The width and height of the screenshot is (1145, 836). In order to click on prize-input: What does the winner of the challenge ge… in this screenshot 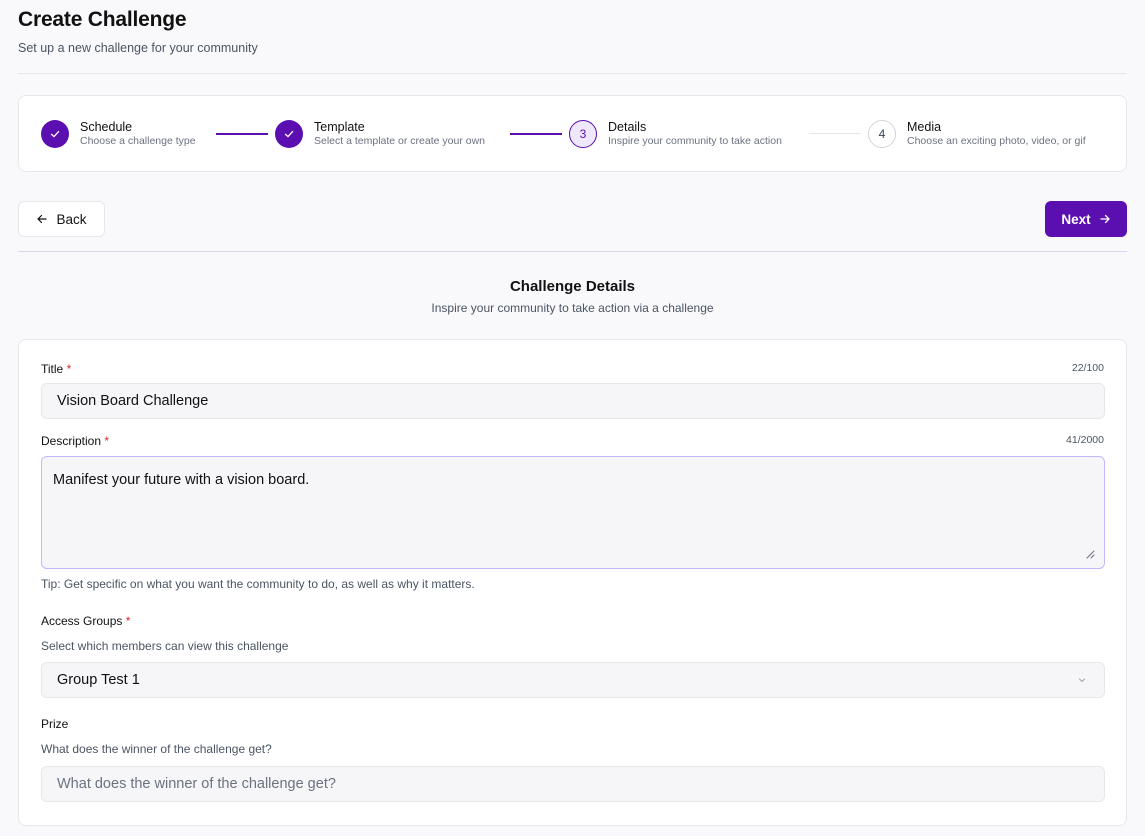, I will do `click(573, 784)`.